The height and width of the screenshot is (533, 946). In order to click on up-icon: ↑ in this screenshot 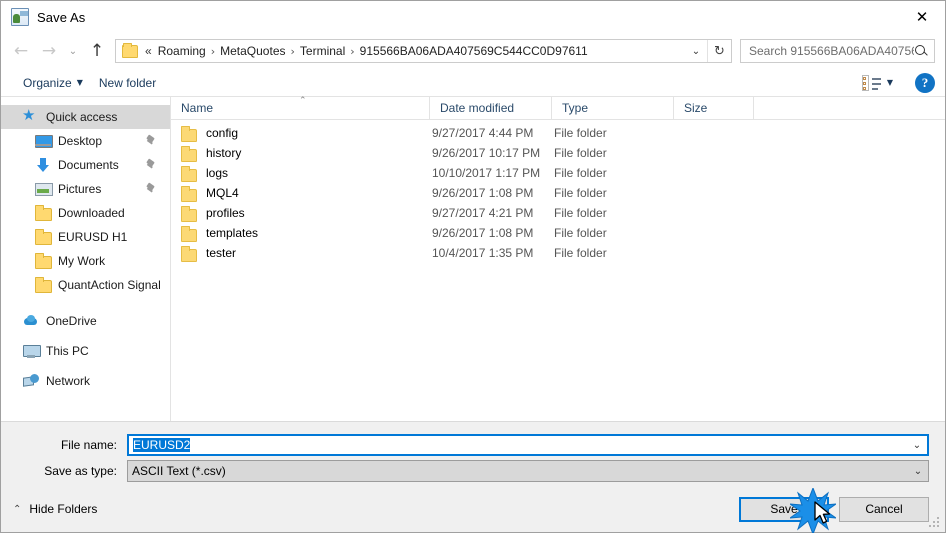, I will do `click(97, 51)`.